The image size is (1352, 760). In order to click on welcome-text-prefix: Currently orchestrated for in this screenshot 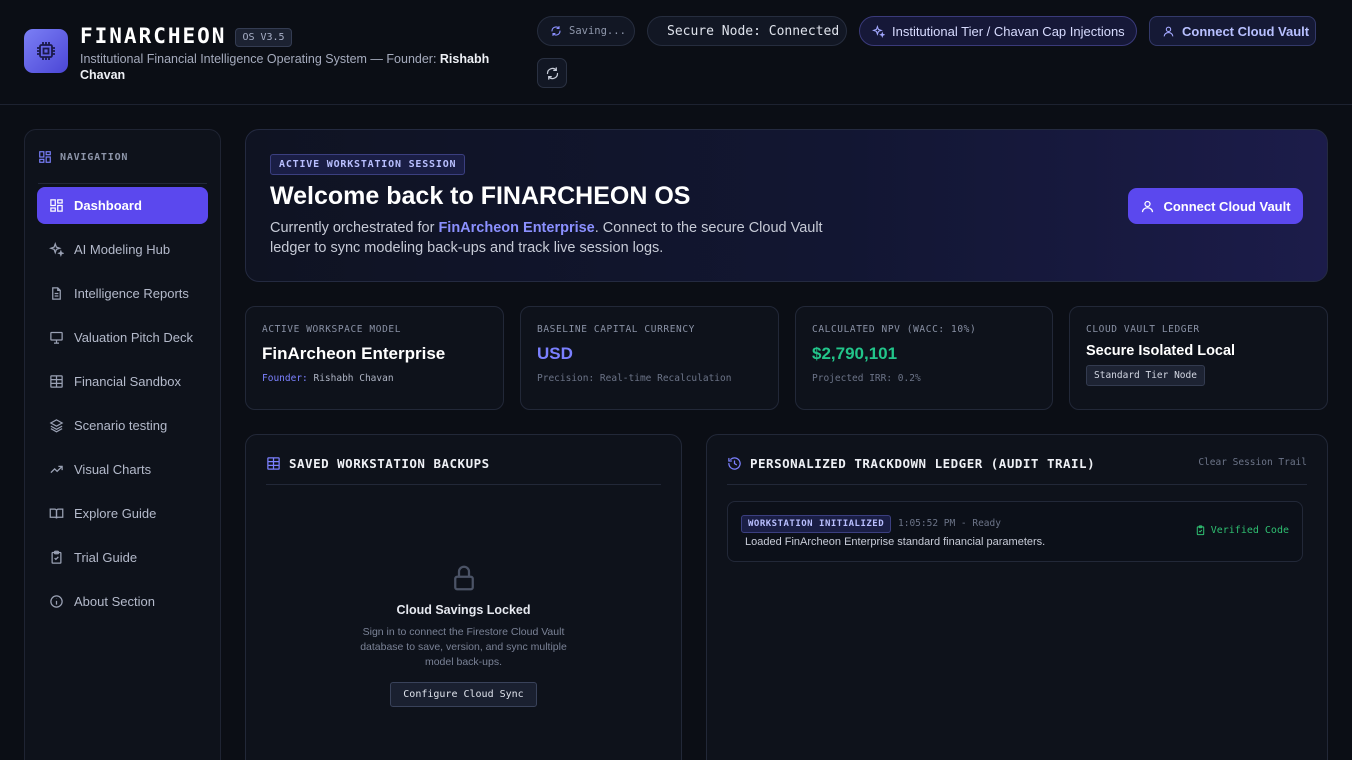, I will do `click(354, 228)`.